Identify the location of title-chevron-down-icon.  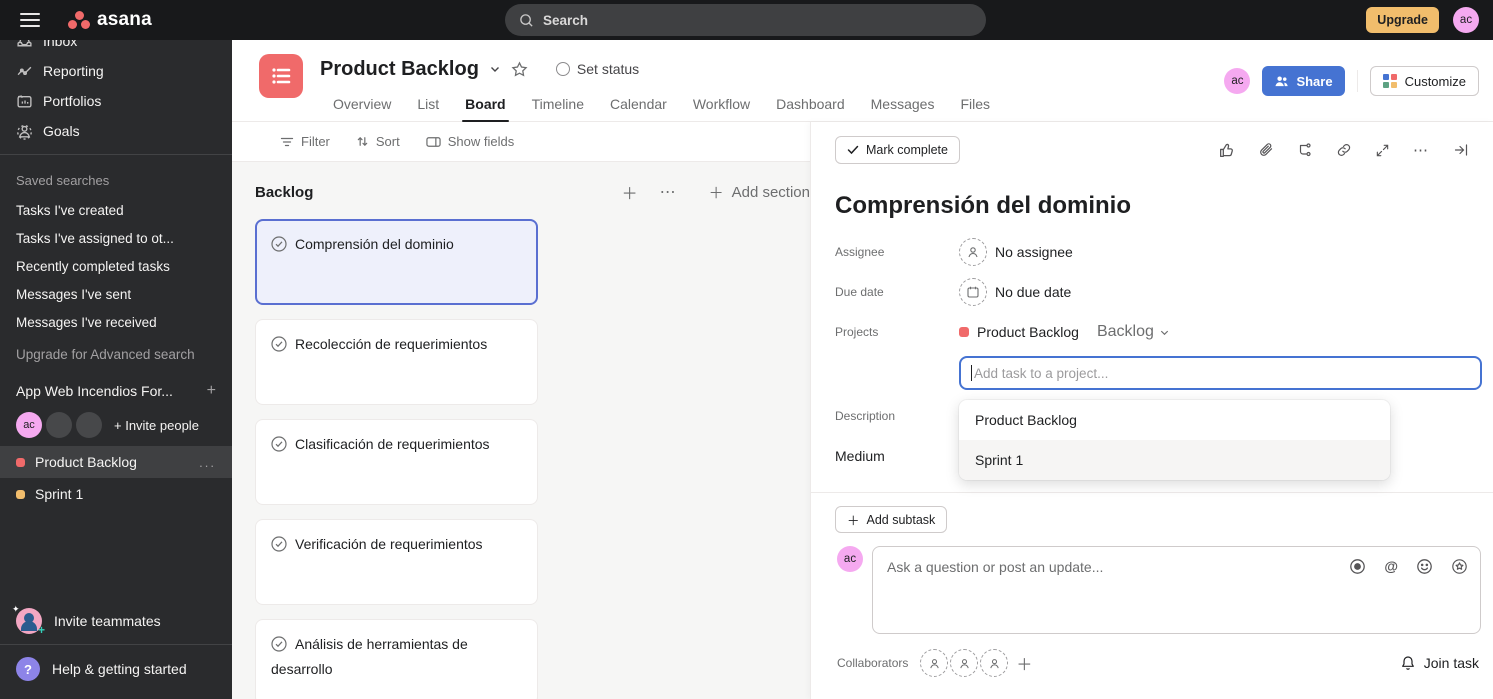
(495, 69).